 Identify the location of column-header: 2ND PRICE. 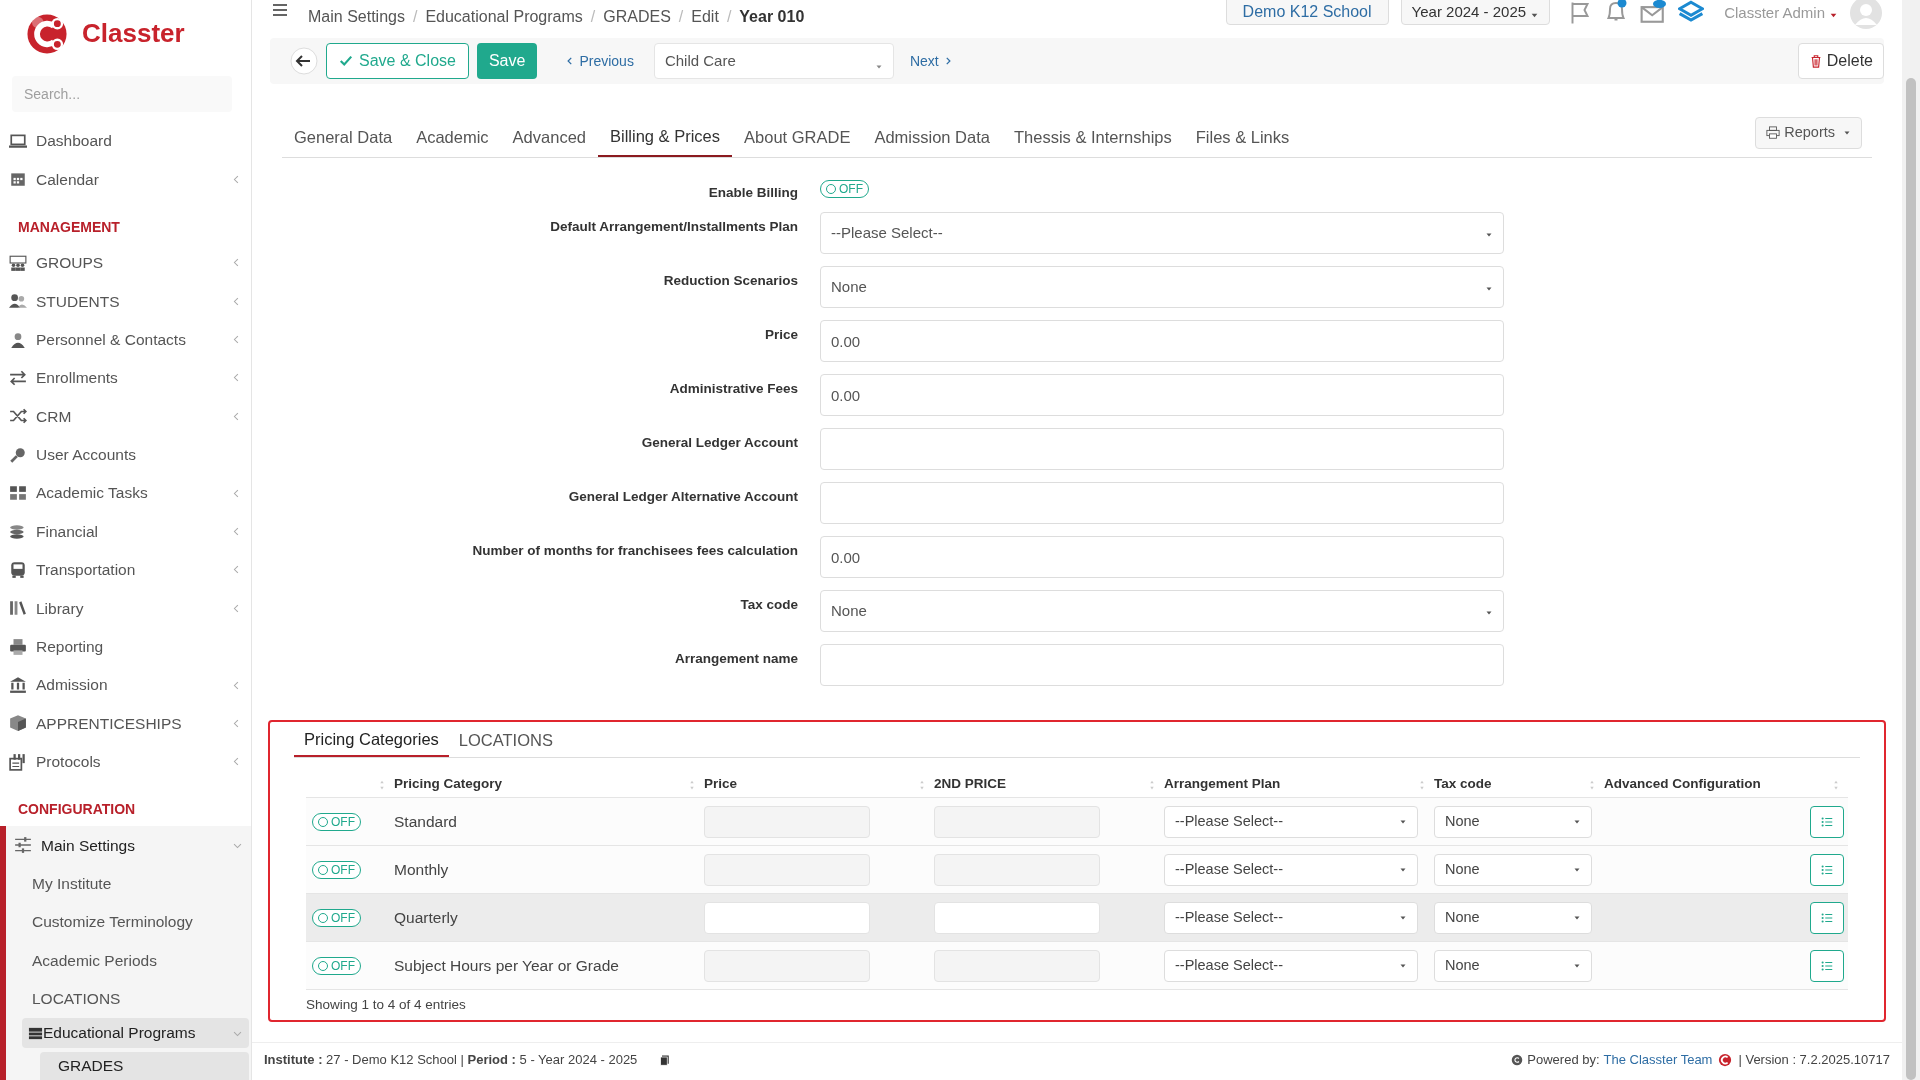
(1040, 784).